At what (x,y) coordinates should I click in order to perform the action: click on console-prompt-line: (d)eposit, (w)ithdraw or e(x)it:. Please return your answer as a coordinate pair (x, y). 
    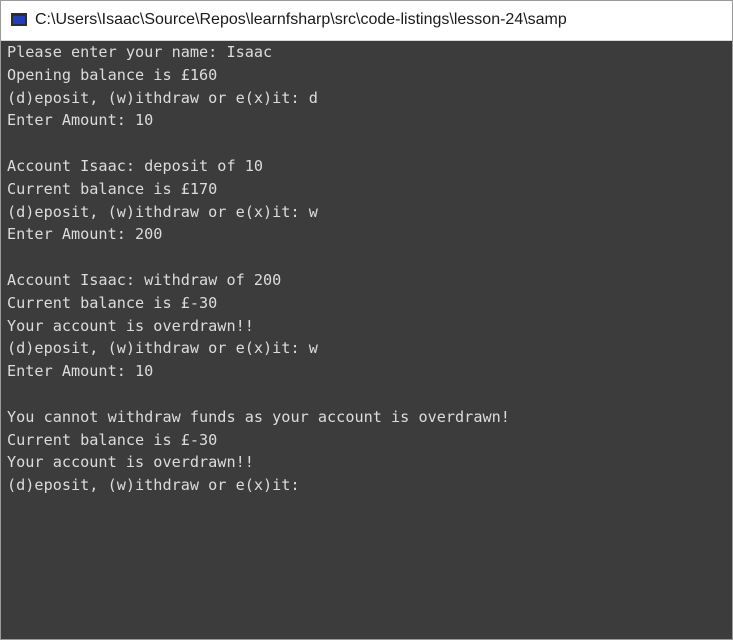
    Looking at the image, I should click on (369, 485).